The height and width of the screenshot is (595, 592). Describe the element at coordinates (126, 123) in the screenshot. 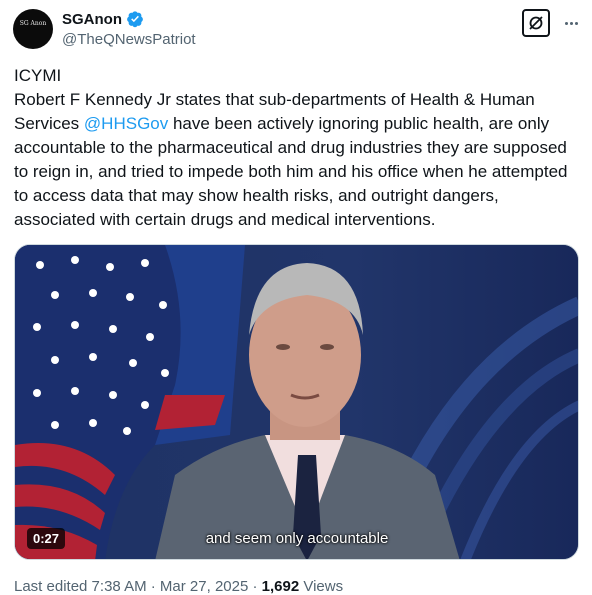

I see `mention-link: @HHSGov` at that location.